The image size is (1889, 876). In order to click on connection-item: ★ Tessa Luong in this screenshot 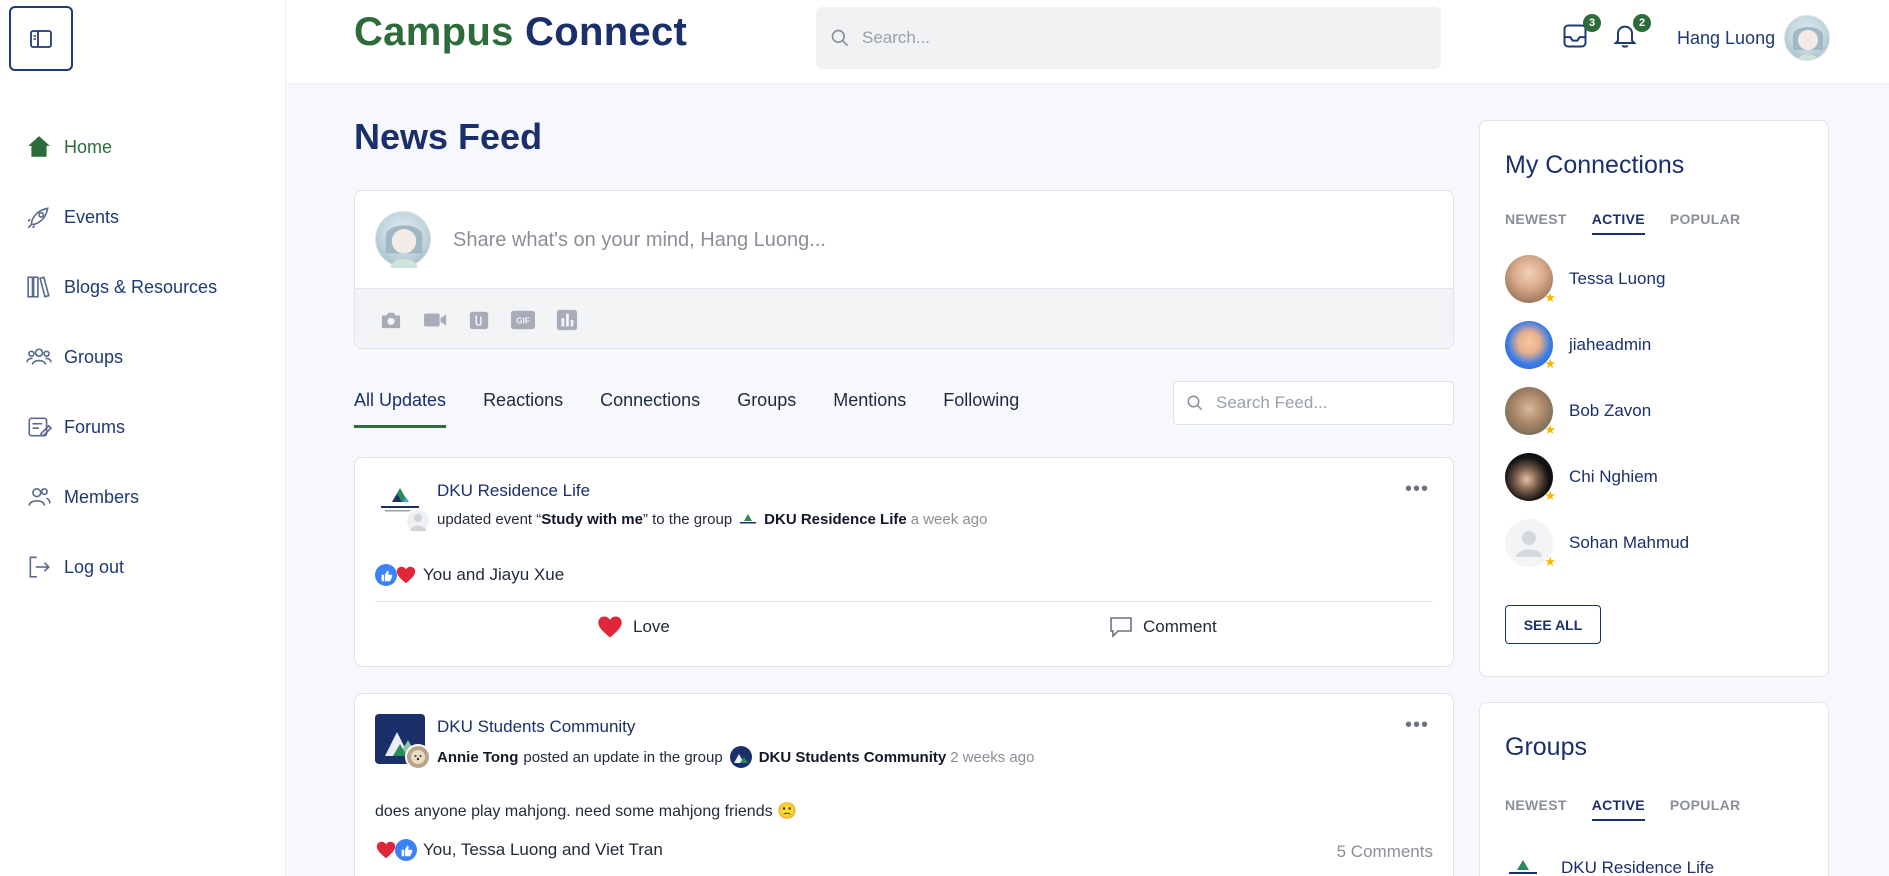, I will do `click(1585, 280)`.